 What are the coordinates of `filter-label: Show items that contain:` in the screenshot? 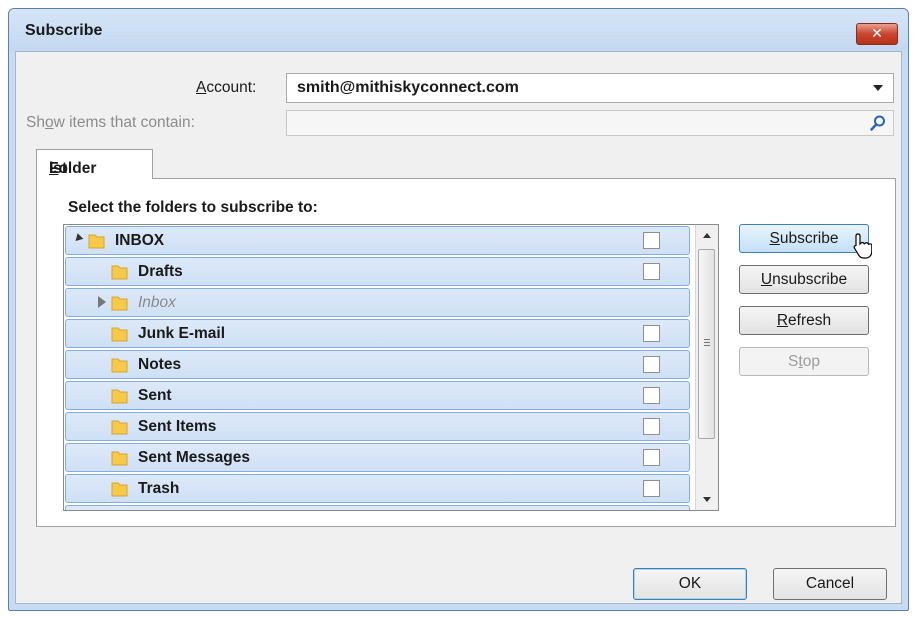 It's located at (110, 122).